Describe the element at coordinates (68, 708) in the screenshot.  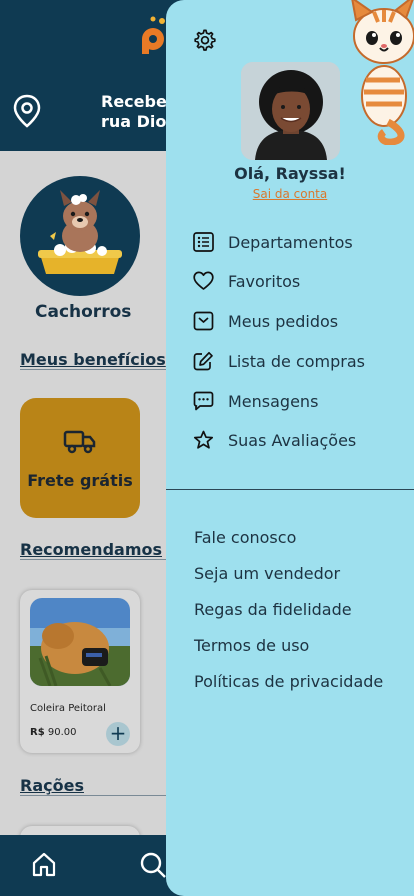
I see `product-name: Coleira Peitoral` at that location.